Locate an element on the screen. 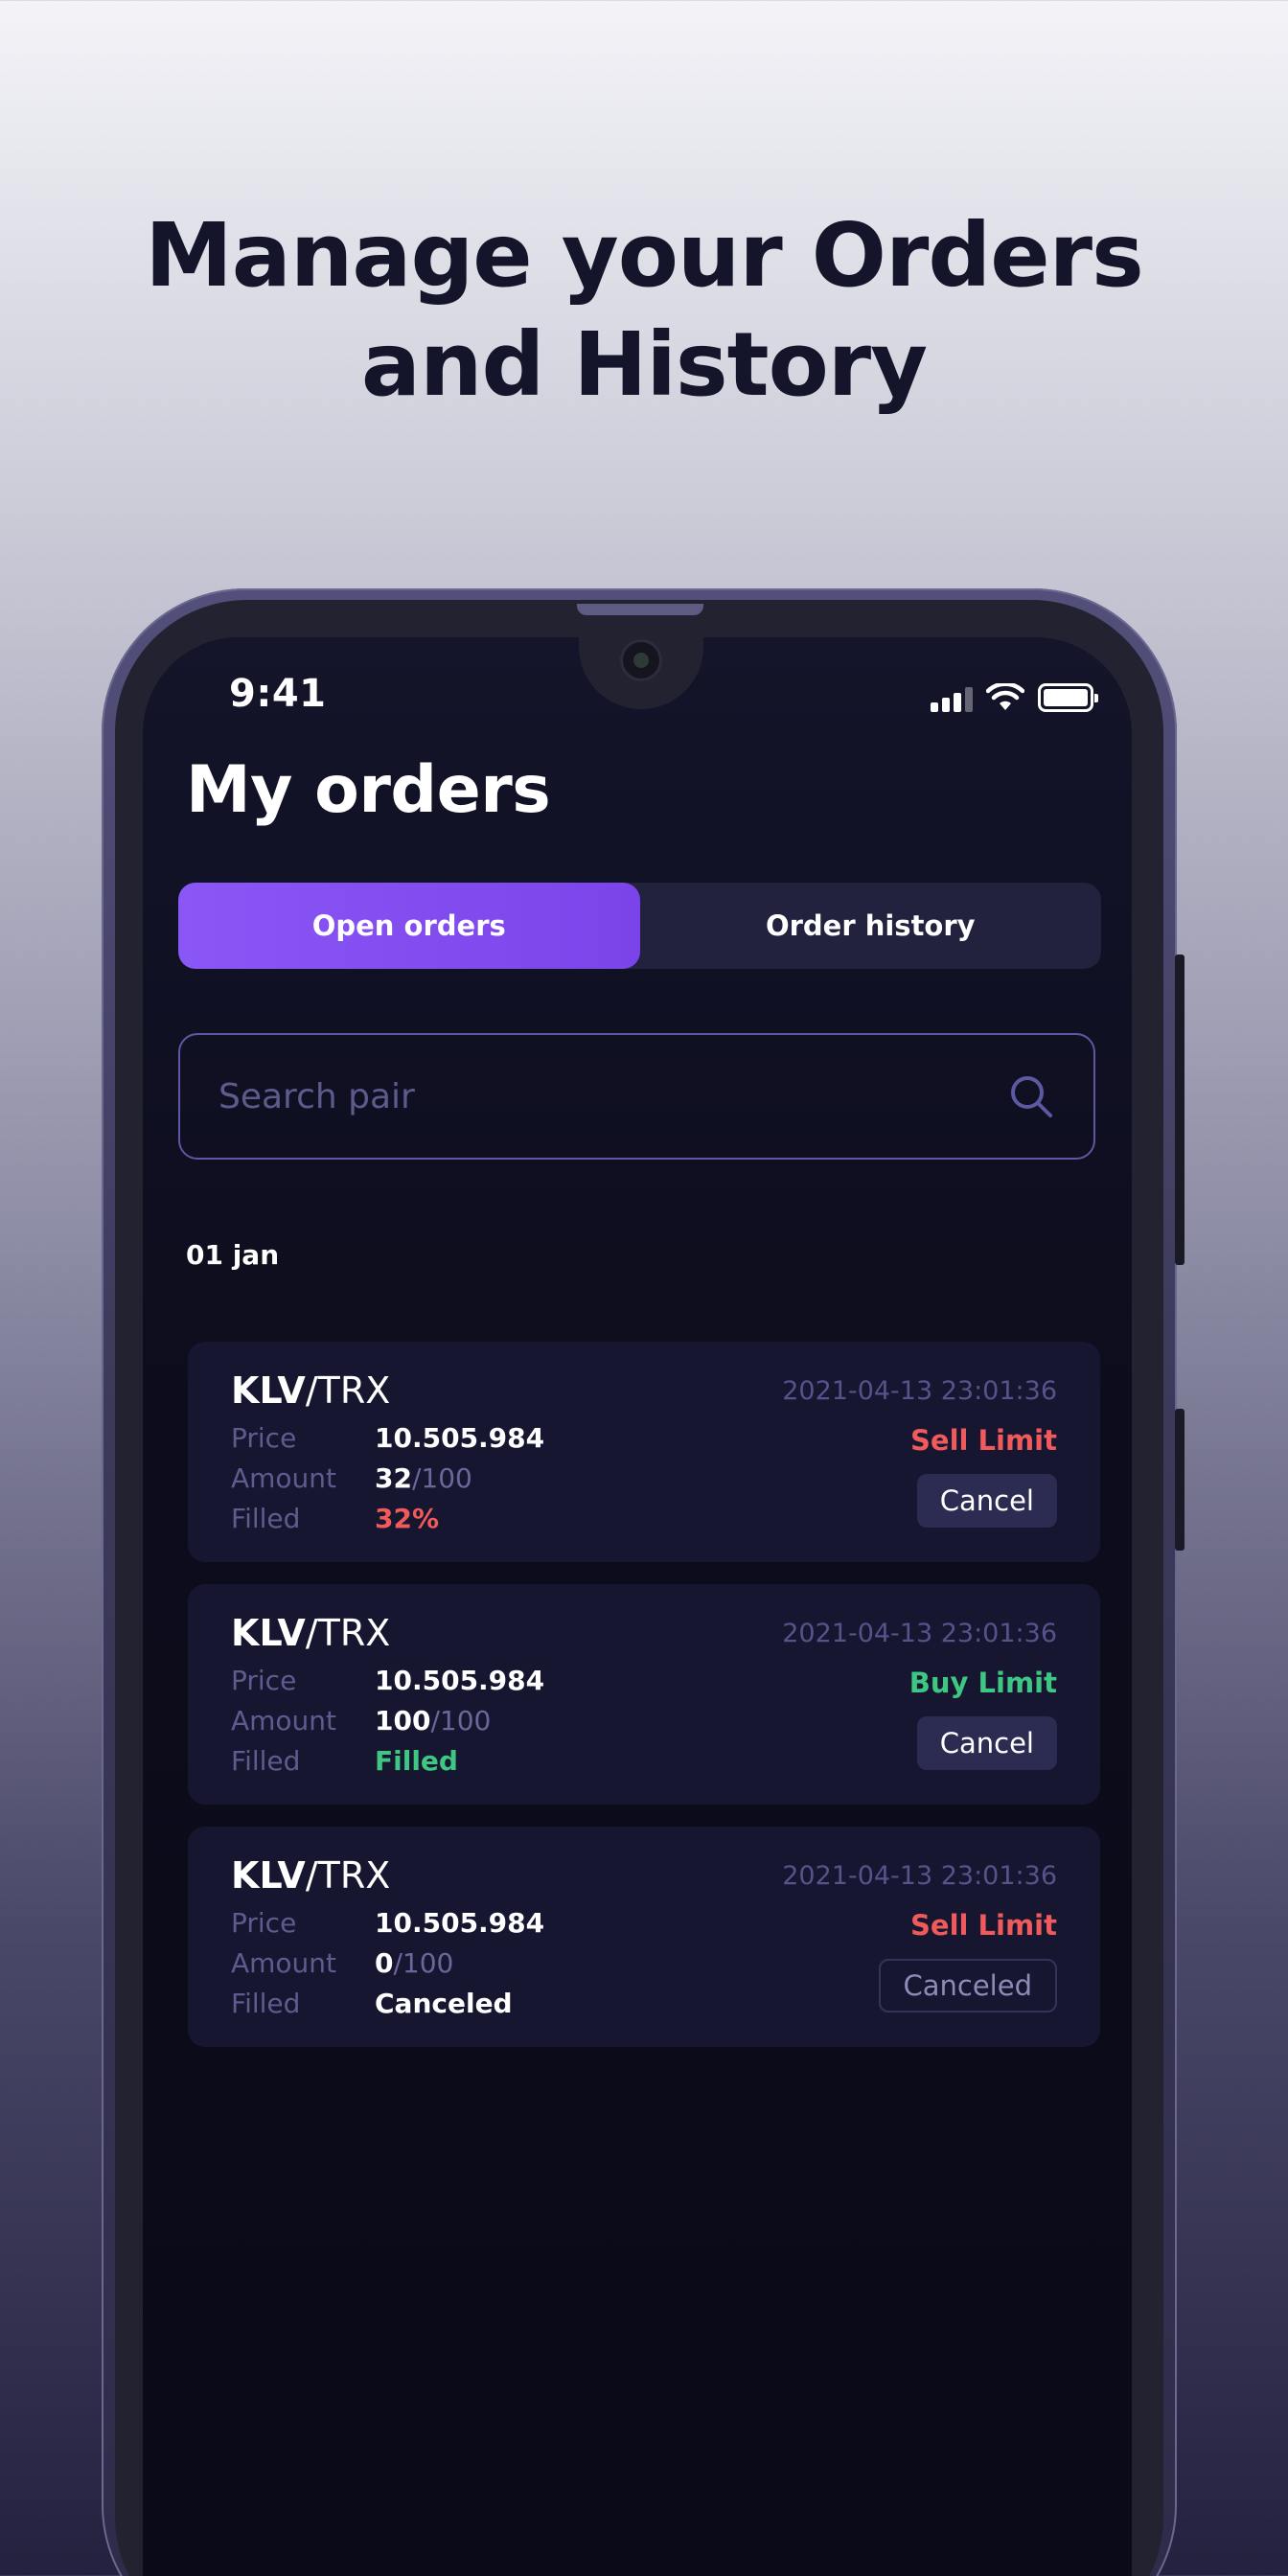  filled-value: Filled is located at coordinates (416, 1761).